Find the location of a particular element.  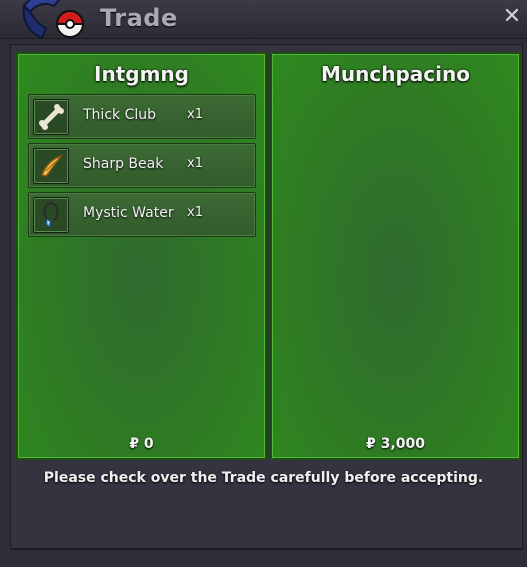

pokeball-logo-icon is located at coordinates (54, 24).